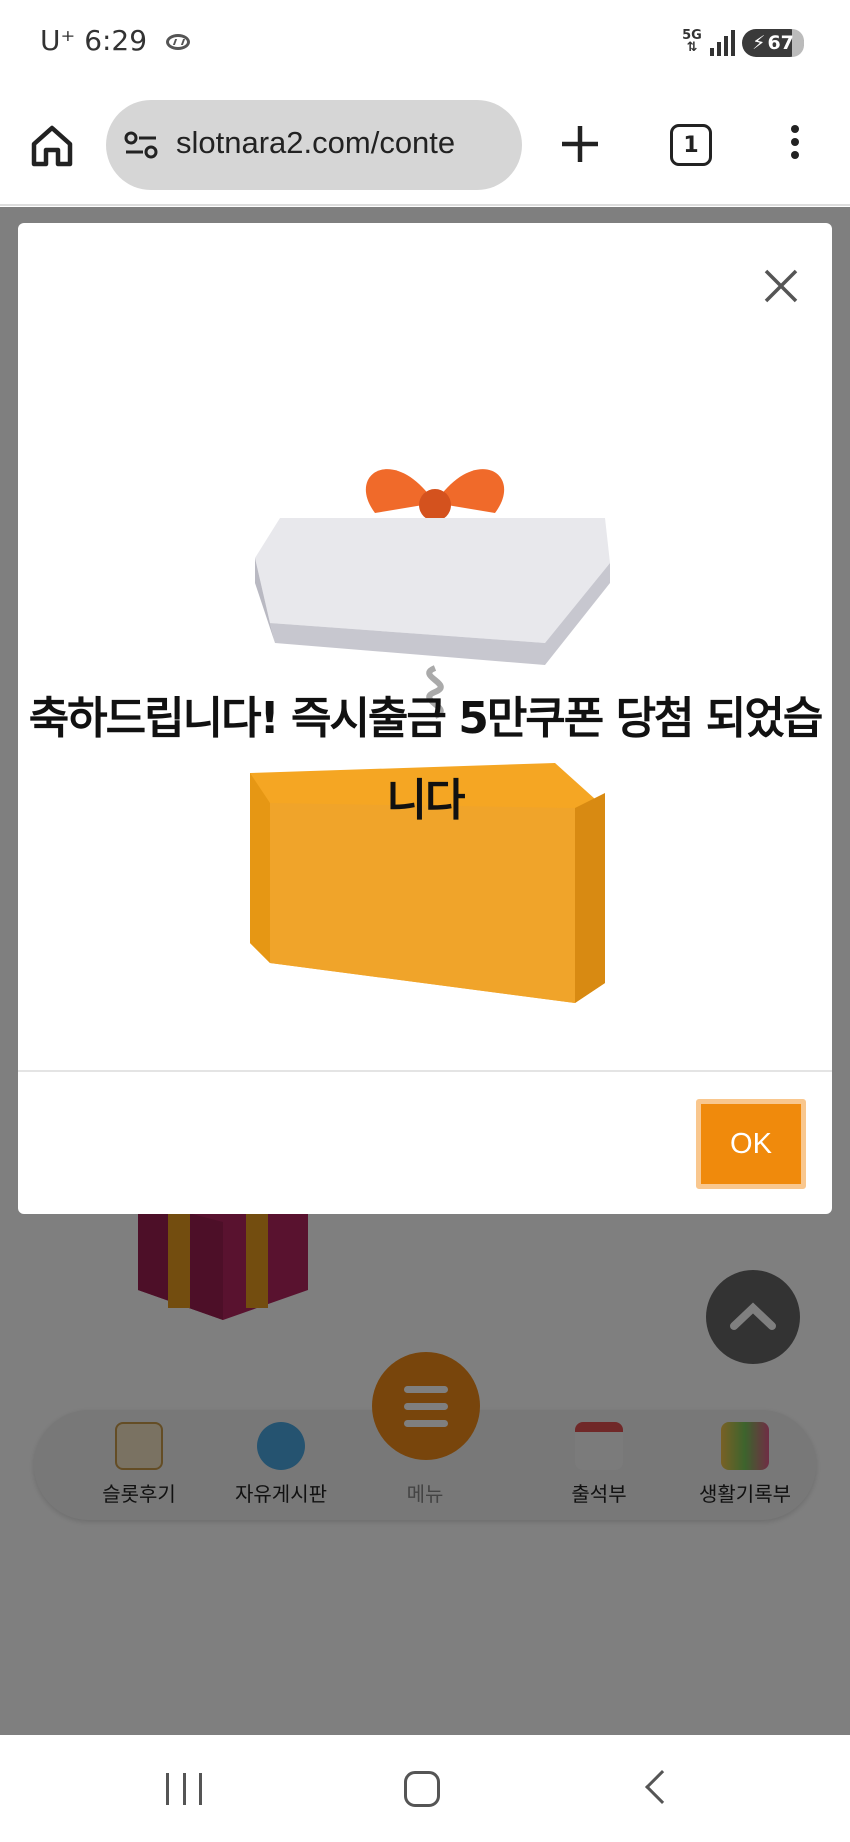 The image size is (850, 1842). I want to click on tab-switcher-button: 1, so click(691, 145).